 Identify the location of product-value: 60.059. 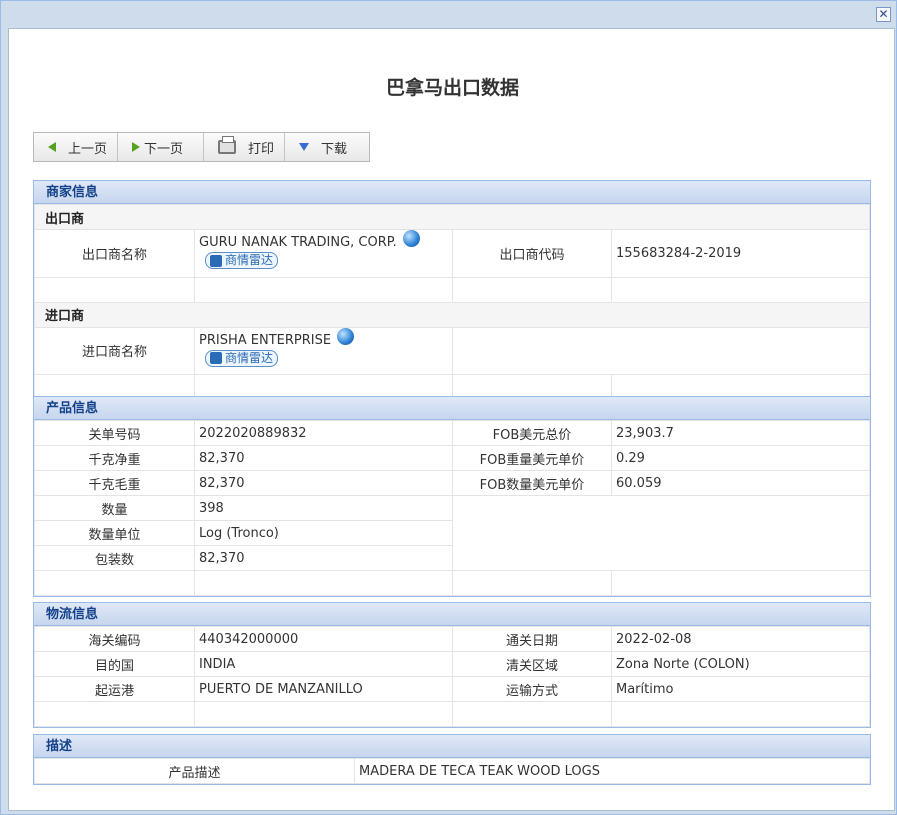
(740, 483).